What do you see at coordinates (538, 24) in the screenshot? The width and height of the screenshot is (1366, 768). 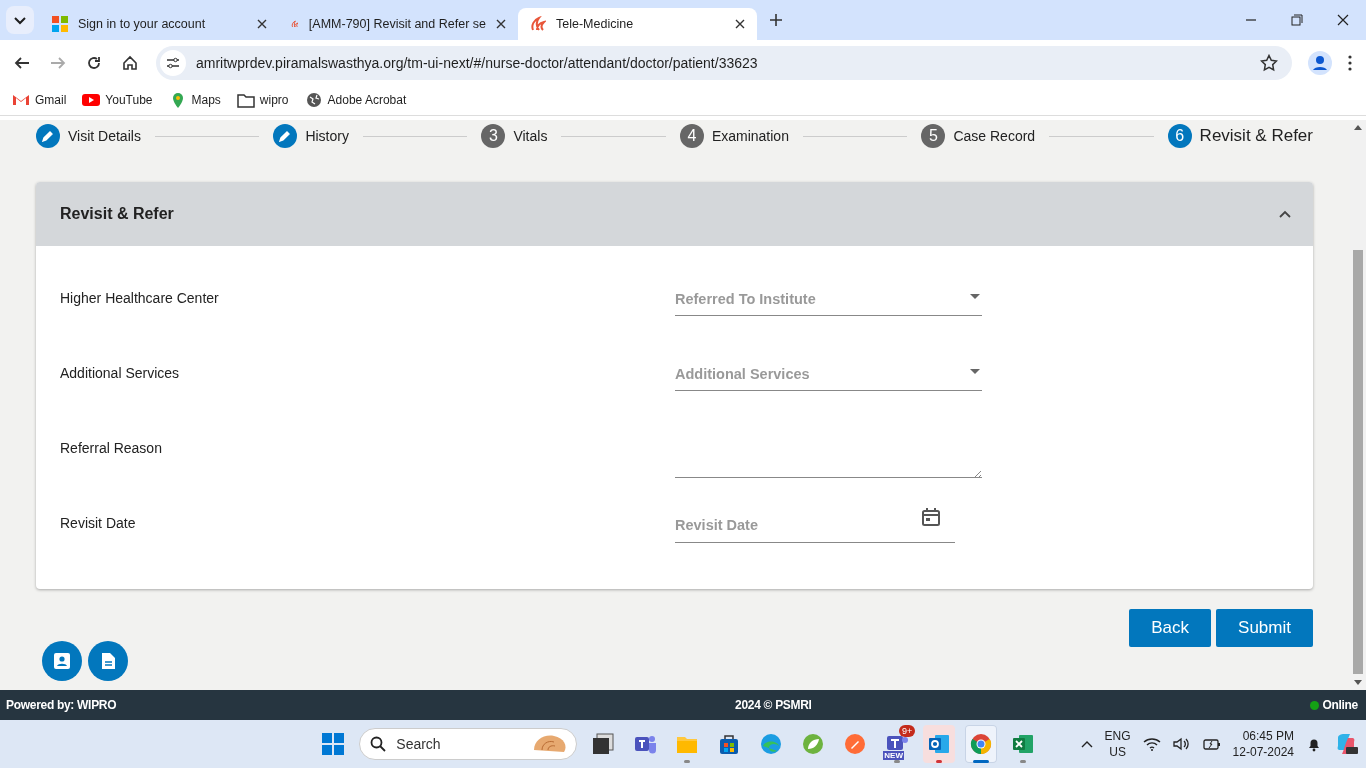 I see `flame-icon` at bounding box center [538, 24].